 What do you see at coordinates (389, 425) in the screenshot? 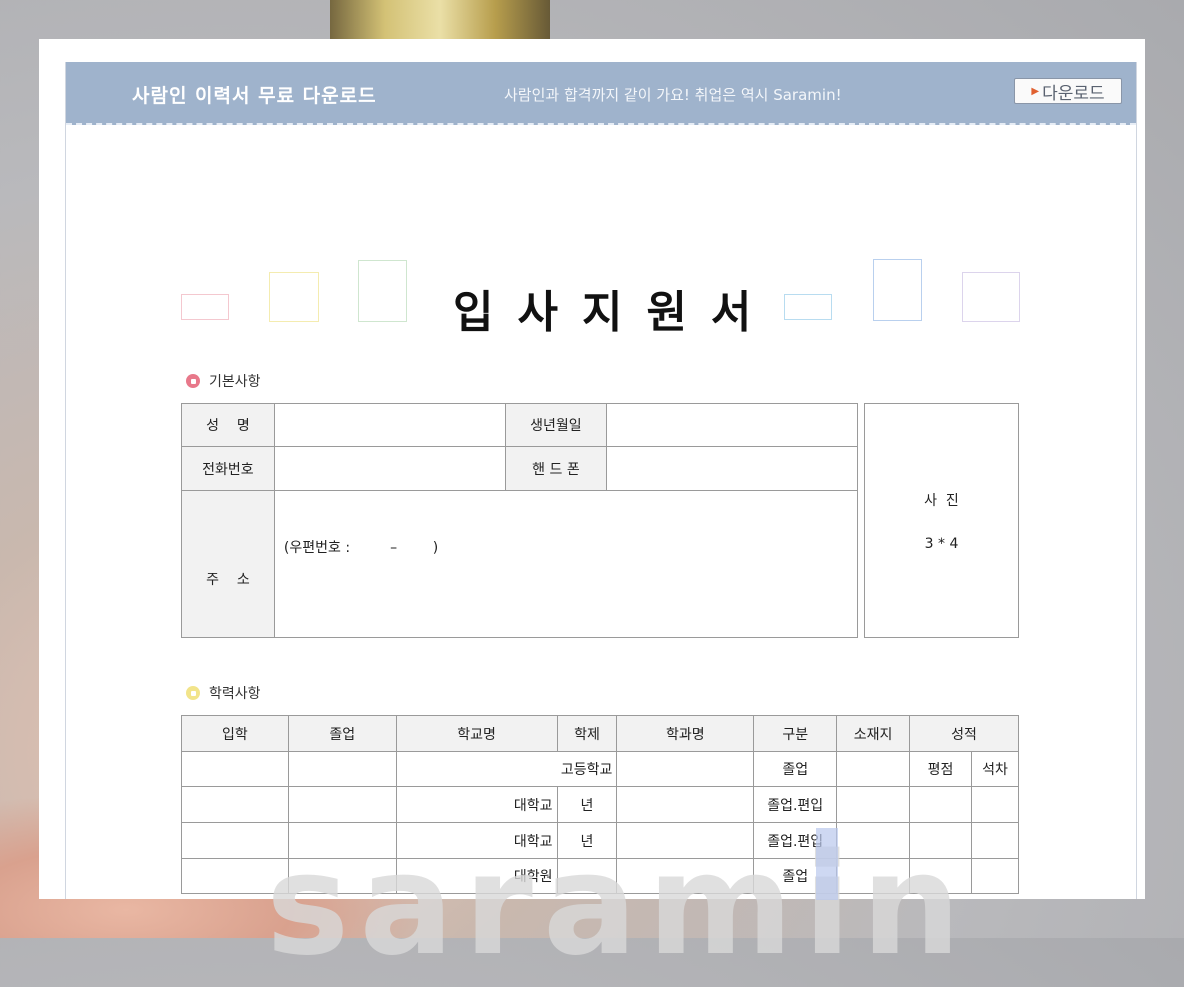
I see `name-field` at bounding box center [389, 425].